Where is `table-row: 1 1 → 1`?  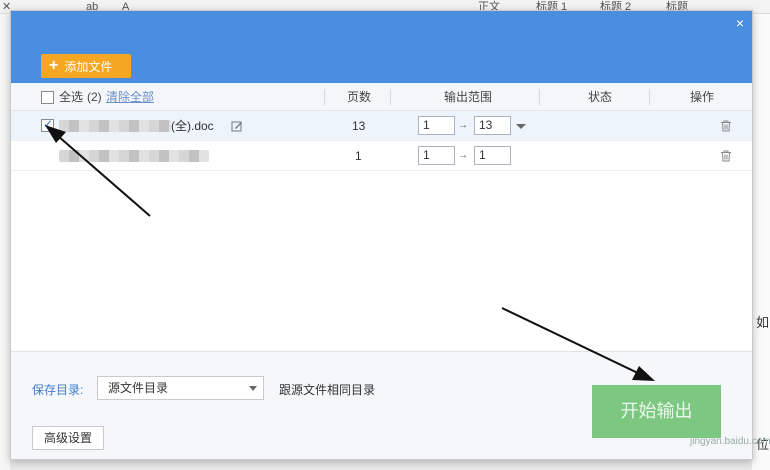
table-row: 1 1 → 1 is located at coordinates (381, 156).